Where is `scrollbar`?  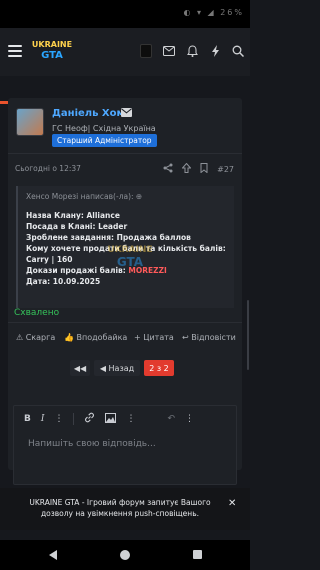
scrollbar is located at coordinates (248, 335).